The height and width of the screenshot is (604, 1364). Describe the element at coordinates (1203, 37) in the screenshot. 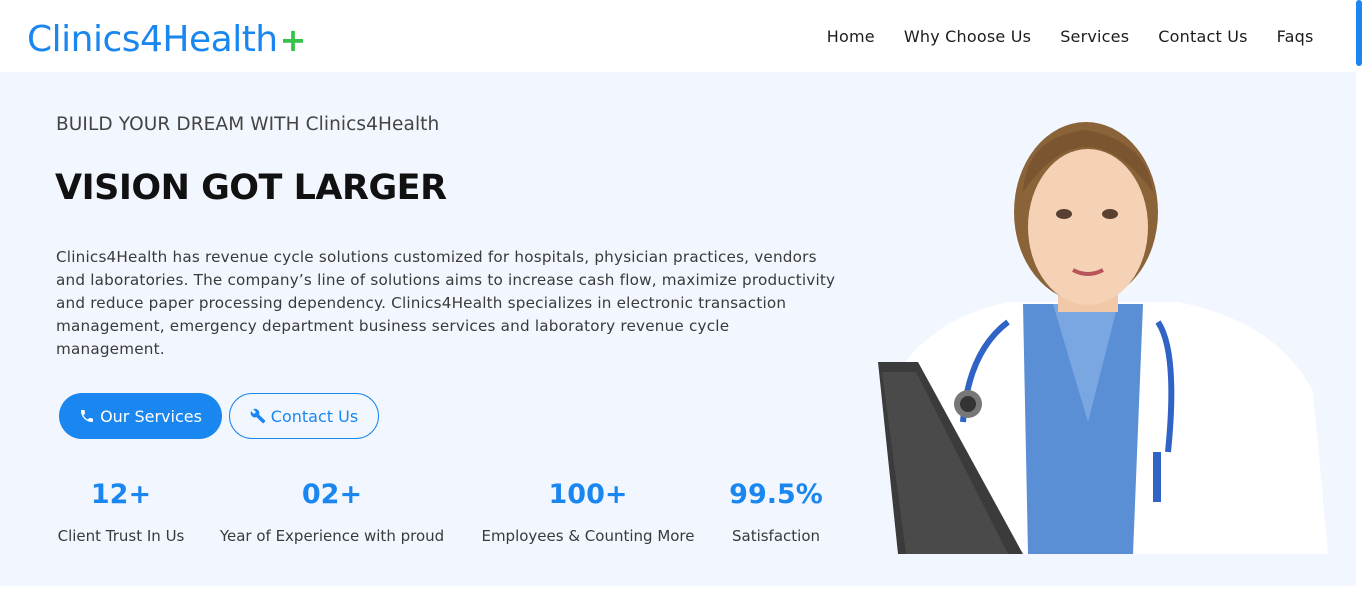

I see `nav-contact-us: Contact Us` at that location.